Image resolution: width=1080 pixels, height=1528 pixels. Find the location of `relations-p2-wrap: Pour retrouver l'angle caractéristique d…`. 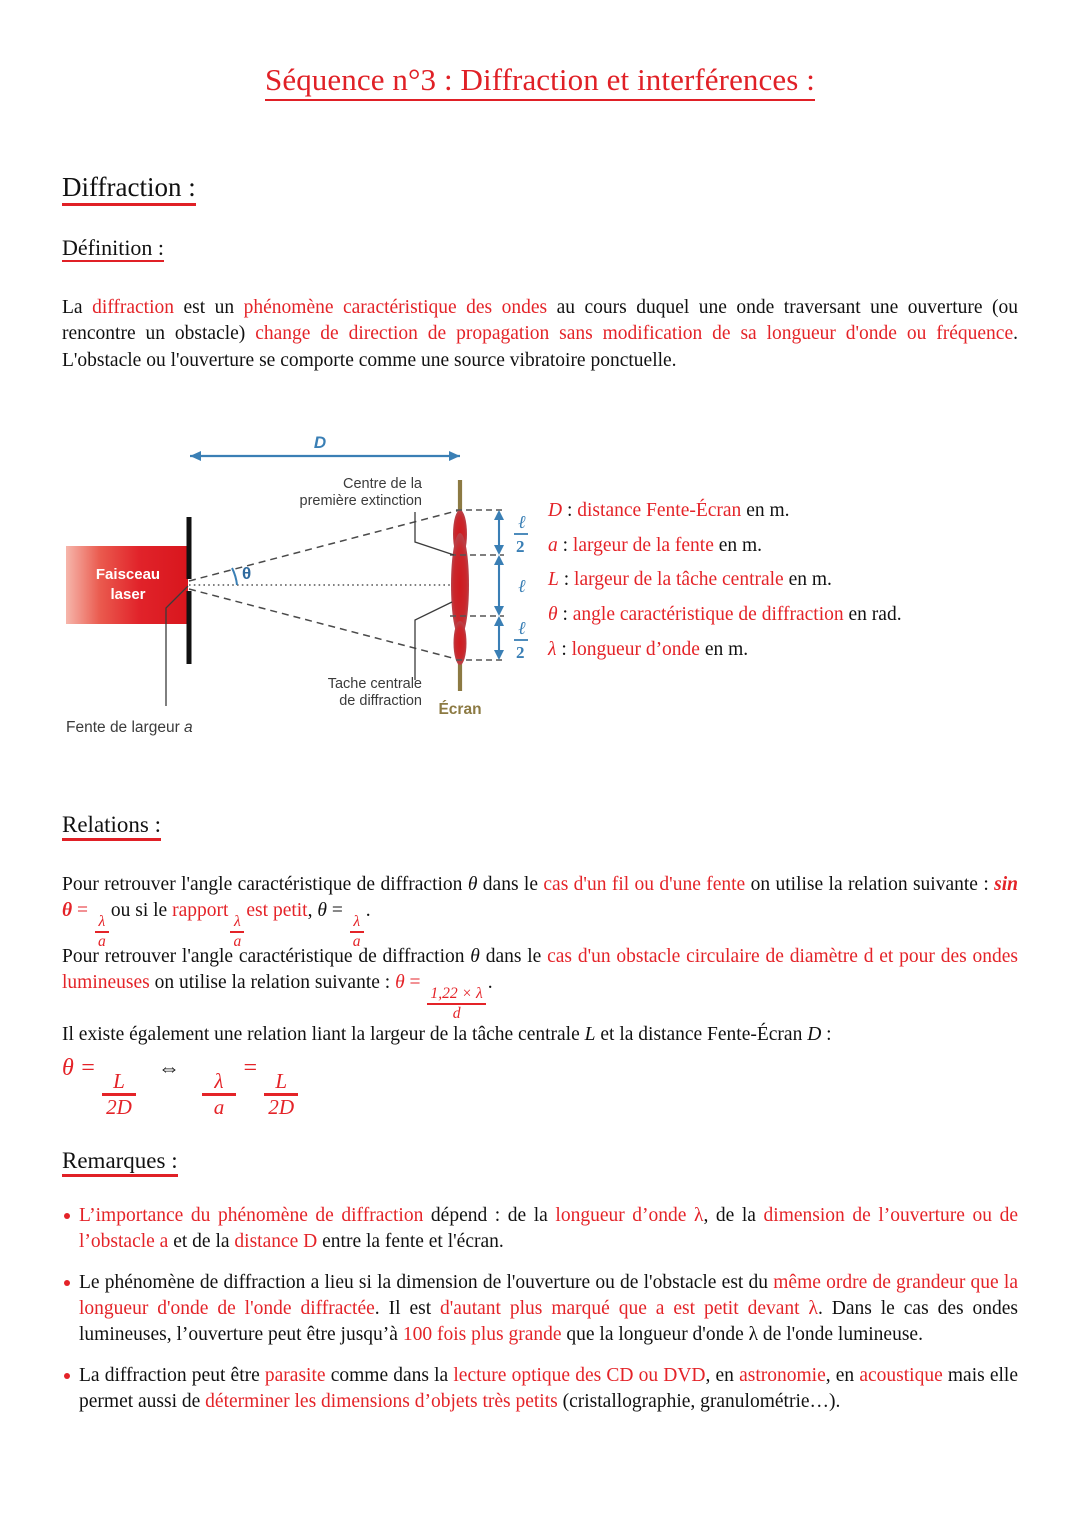

relations-p2-wrap: Pour retrouver l'angle caractéristique d… is located at coordinates (540, 983).